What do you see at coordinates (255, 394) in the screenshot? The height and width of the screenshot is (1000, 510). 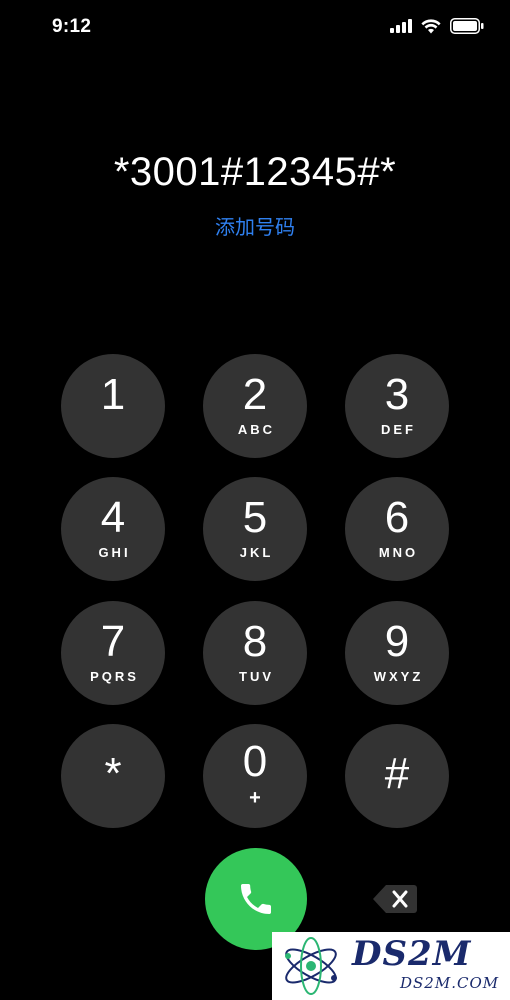 I see `key-digit: 2` at bounding box center [255, 394].